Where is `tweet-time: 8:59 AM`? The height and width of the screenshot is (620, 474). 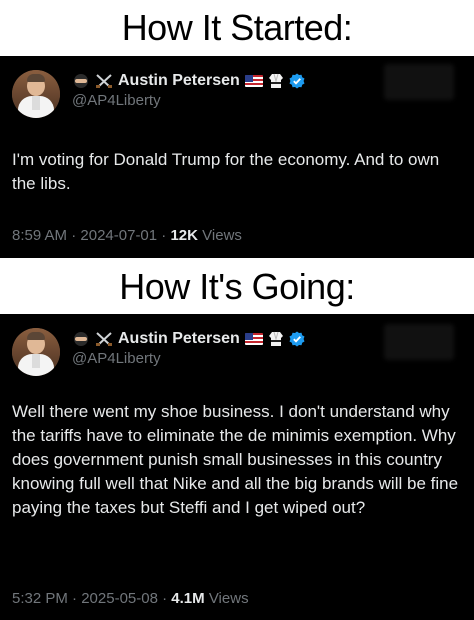 tweet-time: 8:59 AM is located at coordinates (39, 235).